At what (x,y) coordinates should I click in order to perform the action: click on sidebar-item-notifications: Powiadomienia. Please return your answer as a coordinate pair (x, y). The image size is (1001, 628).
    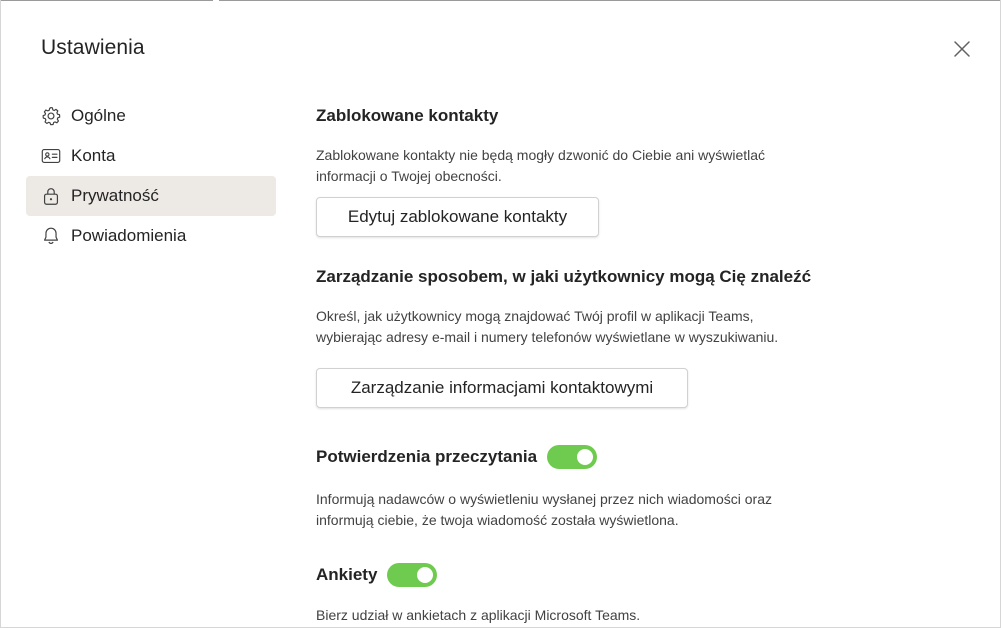
    Looking at the image, I should click on (151, 236).